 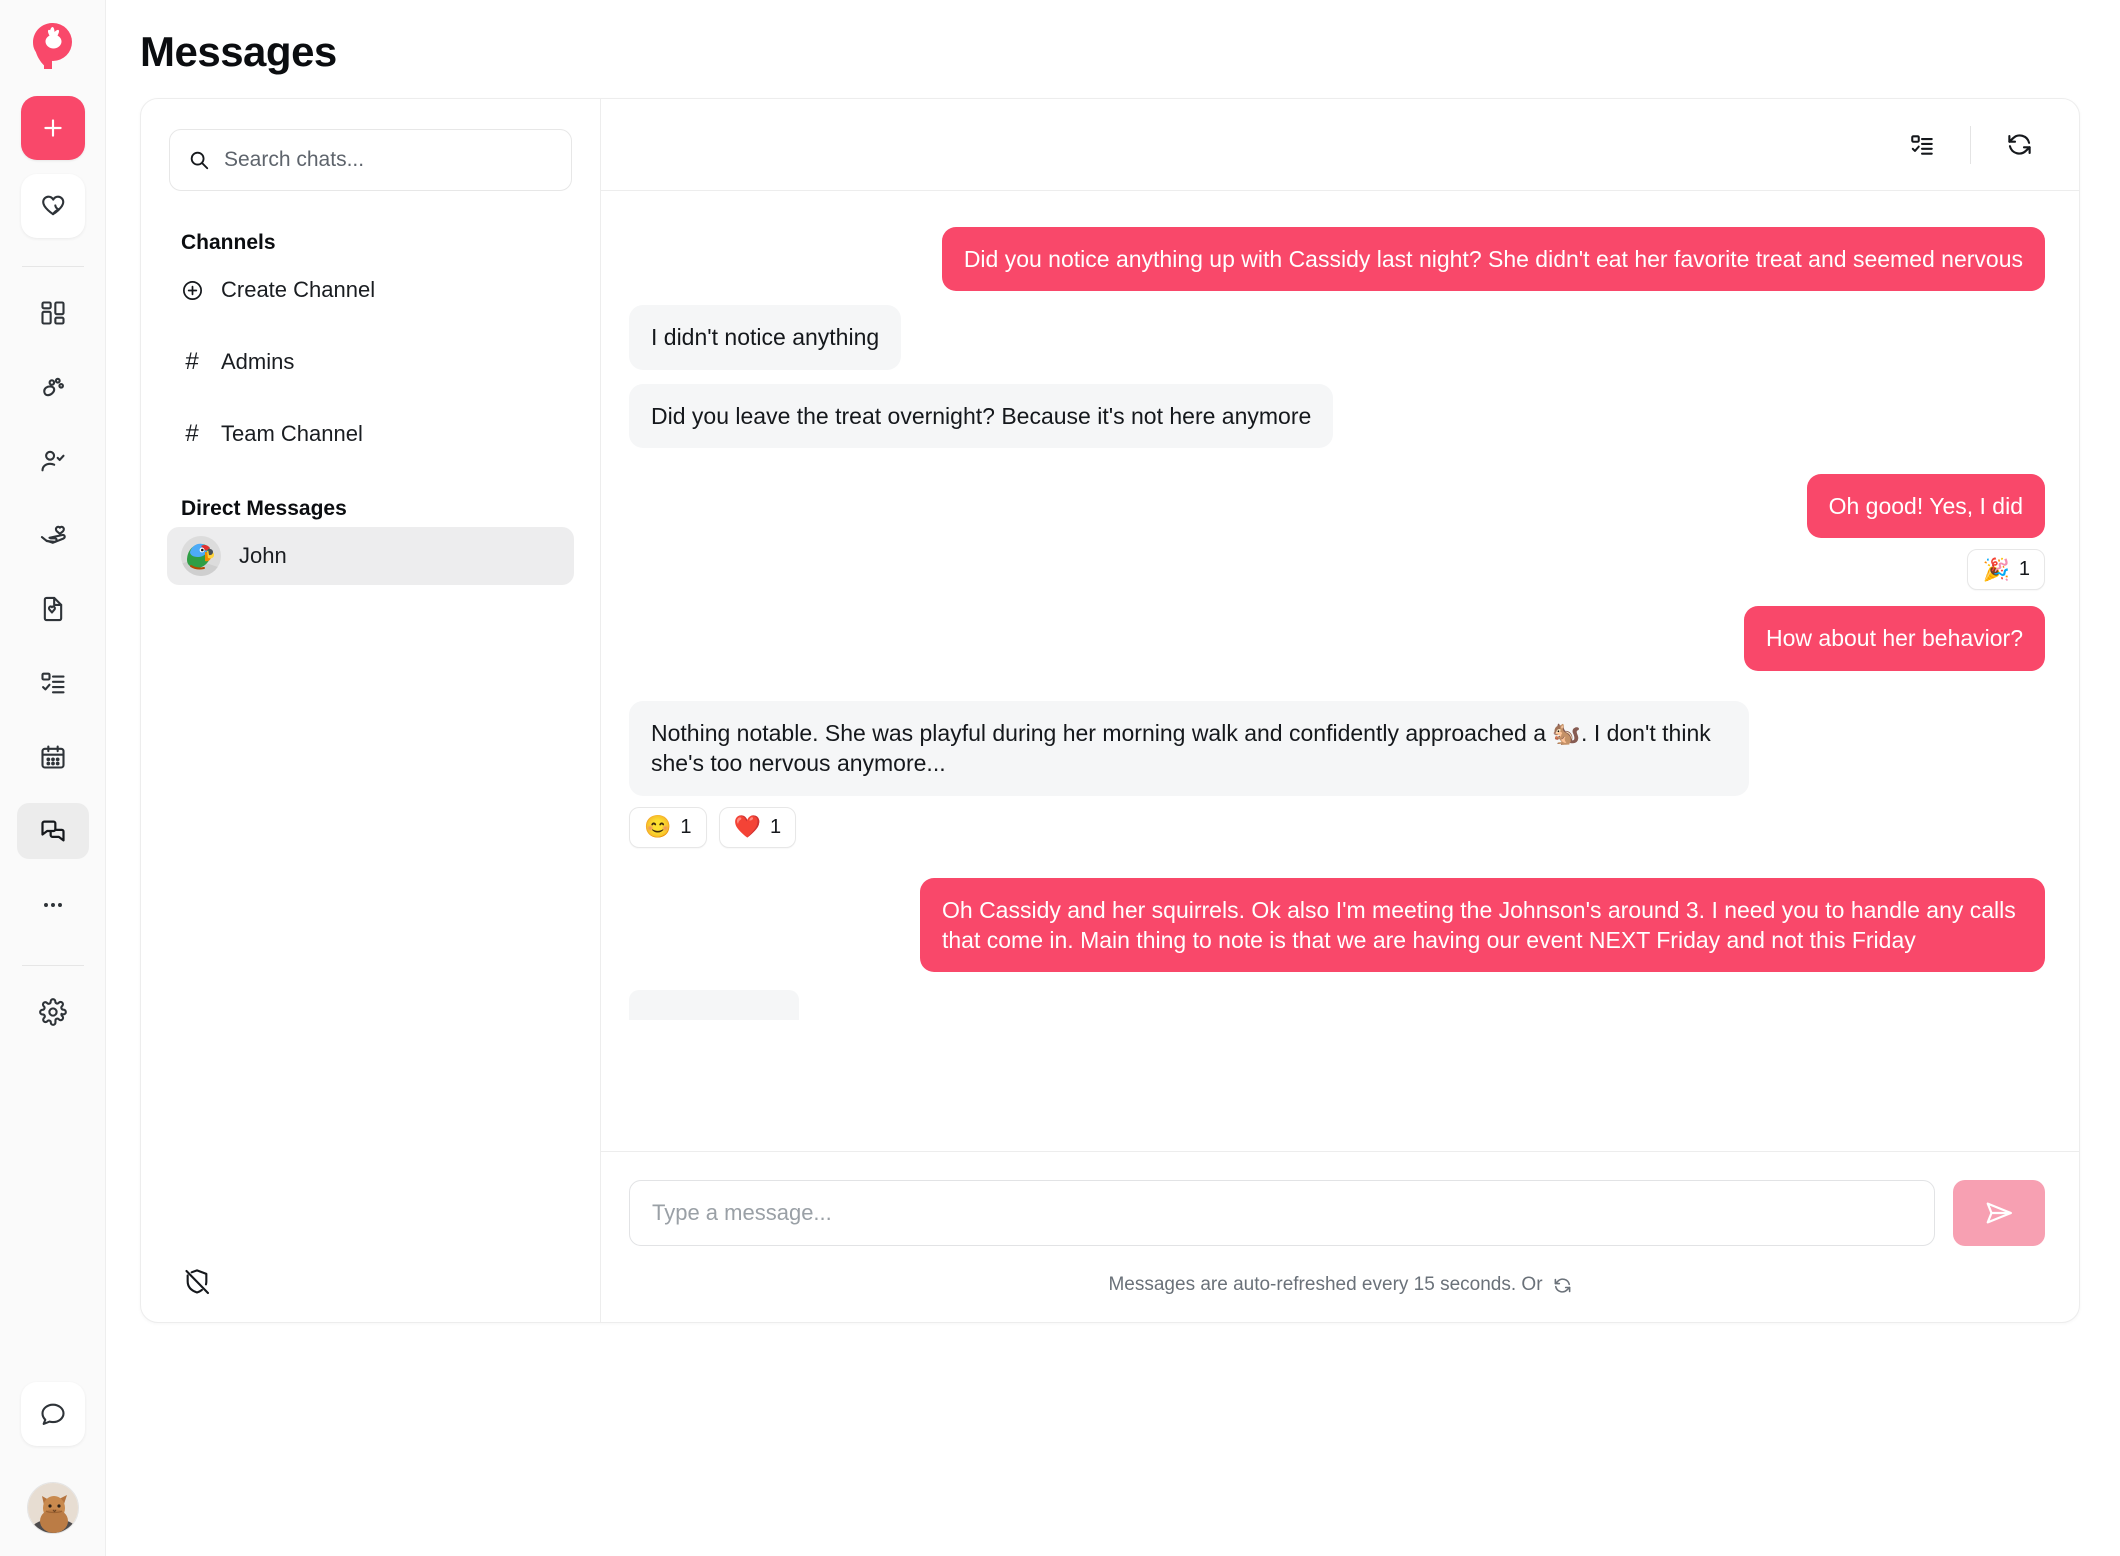 I want to click on message-composer, so click(x=1340, y=1204).